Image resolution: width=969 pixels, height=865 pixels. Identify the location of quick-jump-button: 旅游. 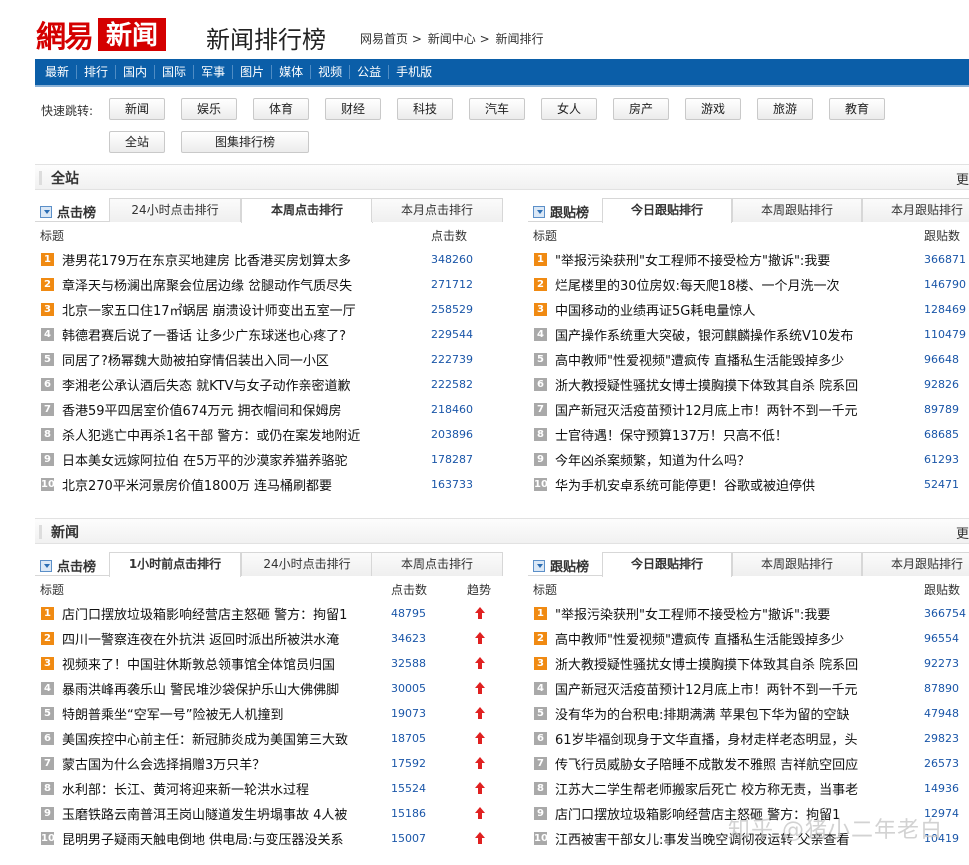
(785, 109).